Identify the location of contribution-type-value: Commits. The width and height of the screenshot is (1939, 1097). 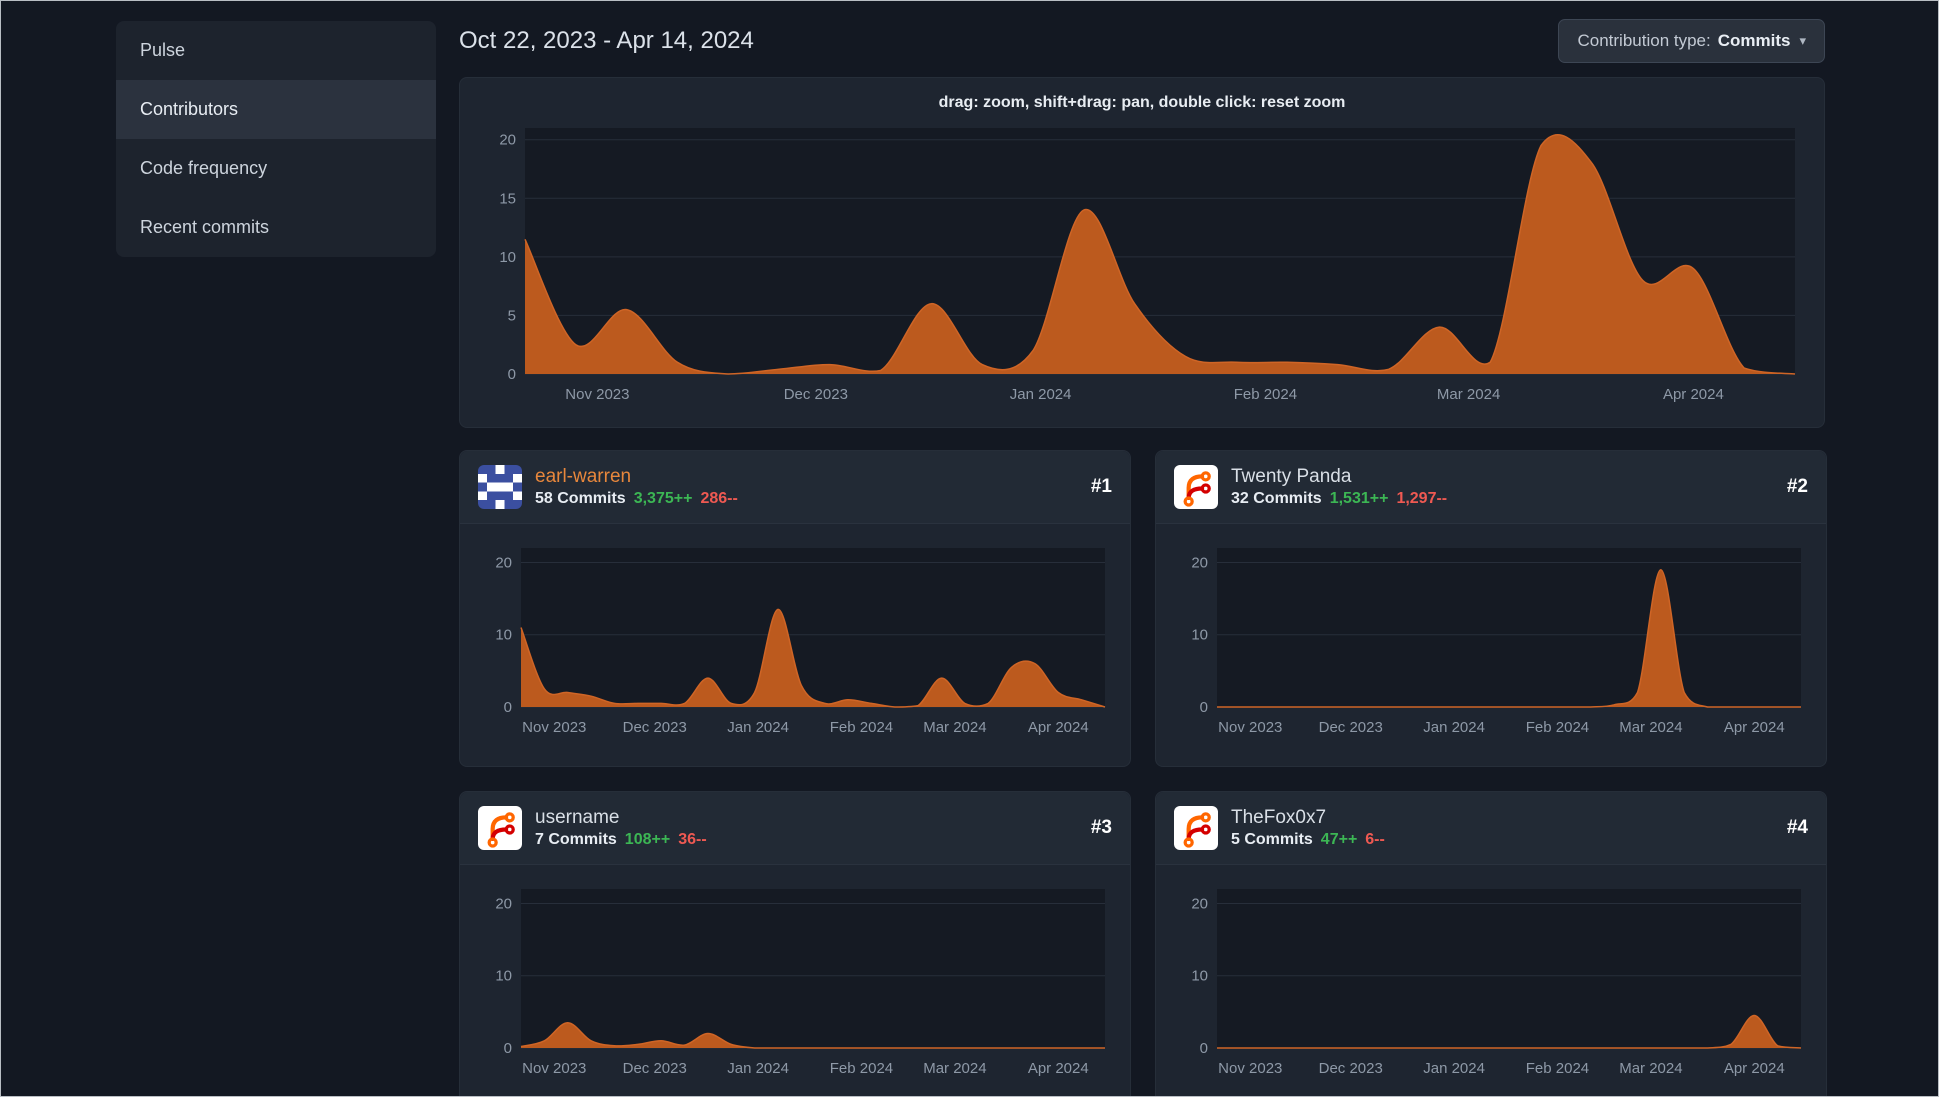
(1754, 40).